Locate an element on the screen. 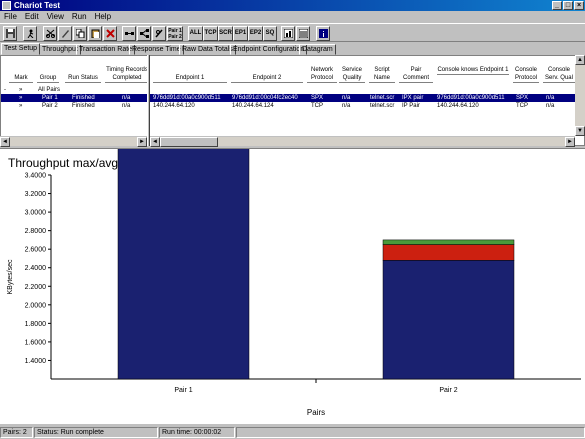 This screenshot has width=585, height=439. minimize-button: _ is located at coordinates (557, 5).